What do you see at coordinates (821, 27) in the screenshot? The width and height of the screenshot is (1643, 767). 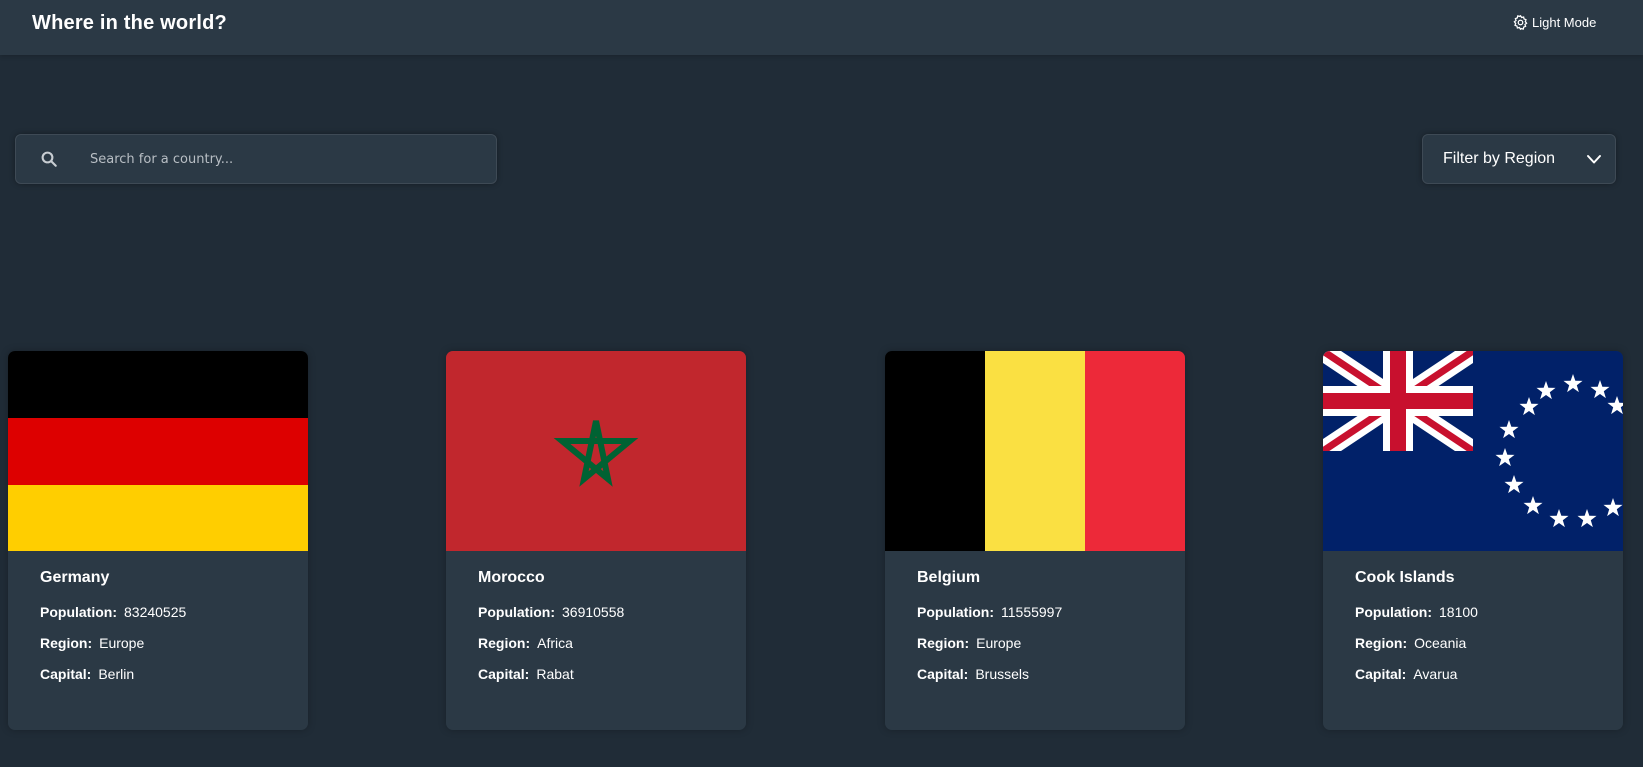 I see `top-bar: Where in the world? Light Mode` at bounding box center [821, 27].